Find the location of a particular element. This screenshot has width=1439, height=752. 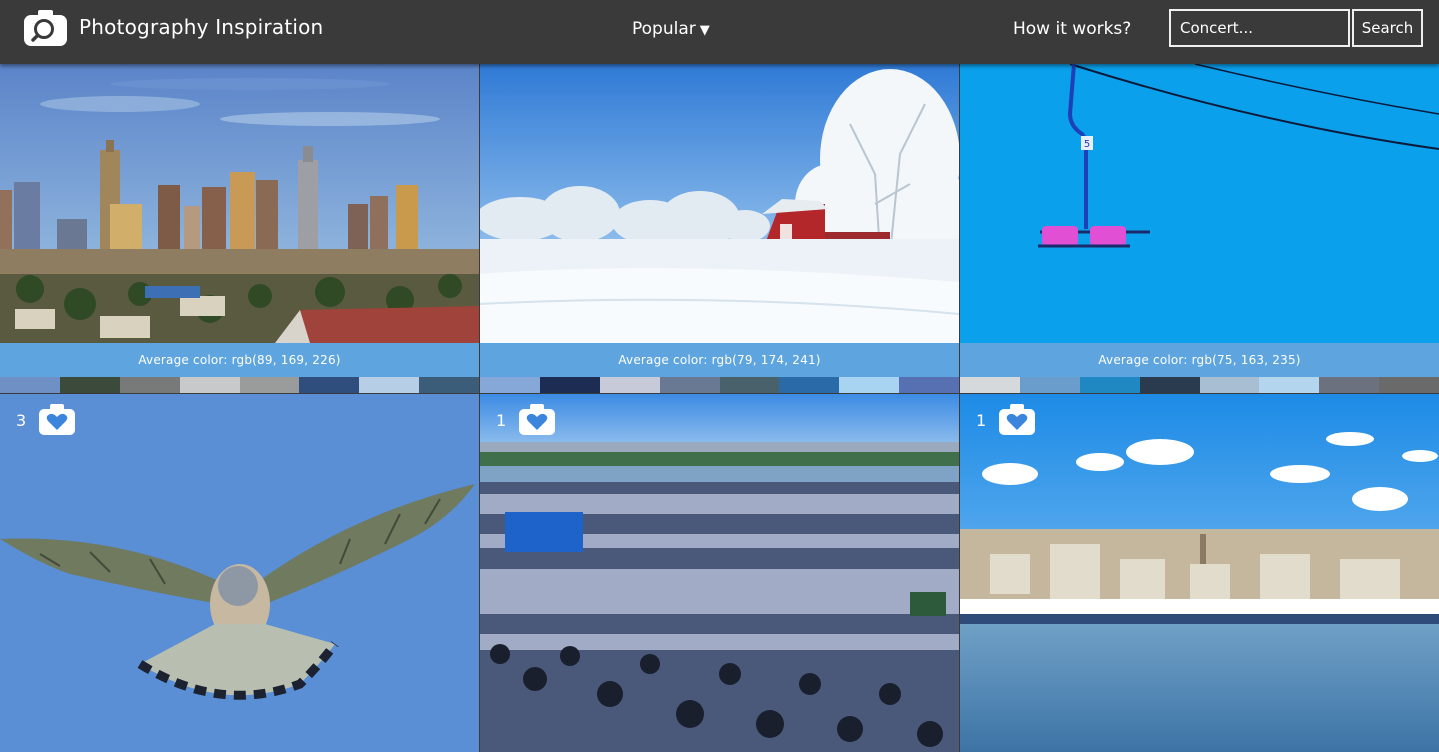

svg-text: 5 is located at coordinates (1087, 144).